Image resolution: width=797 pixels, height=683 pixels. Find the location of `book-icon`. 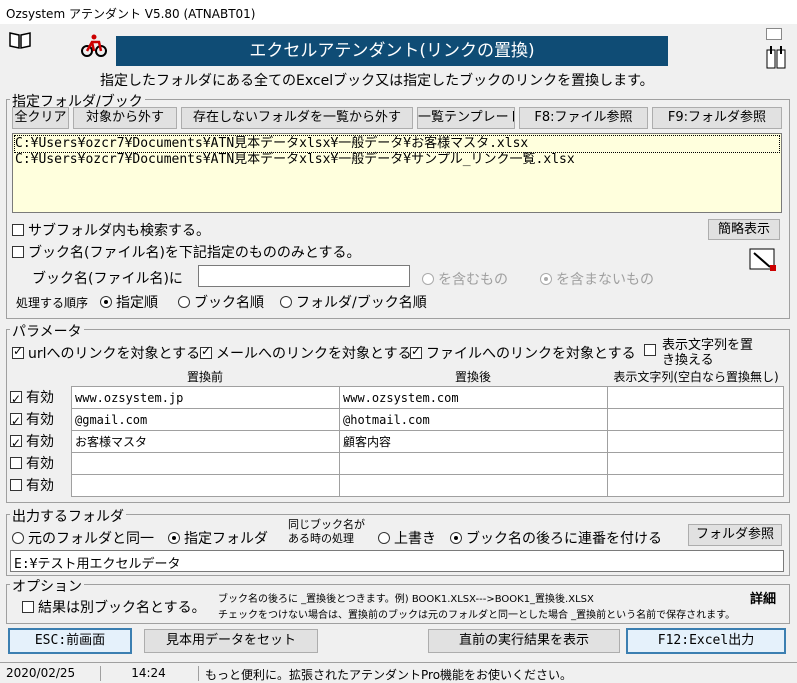

book-icon is located at coordinates (20, 40).